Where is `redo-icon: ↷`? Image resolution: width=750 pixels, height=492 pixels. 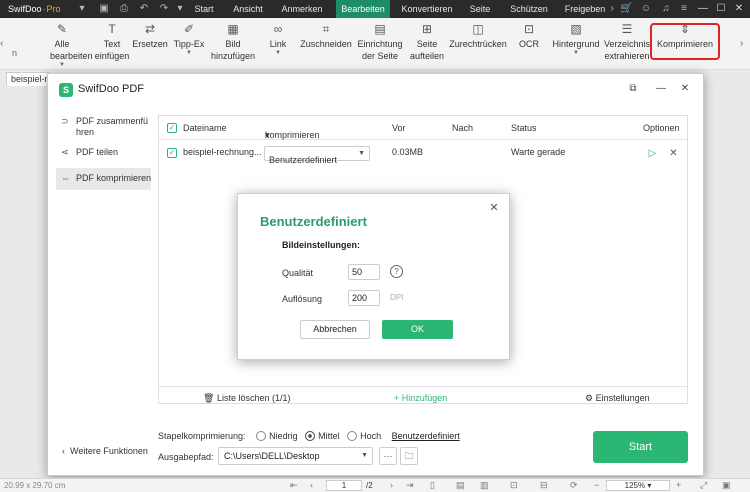
redo-icon: ↷ is located at coordinates (164, 9).